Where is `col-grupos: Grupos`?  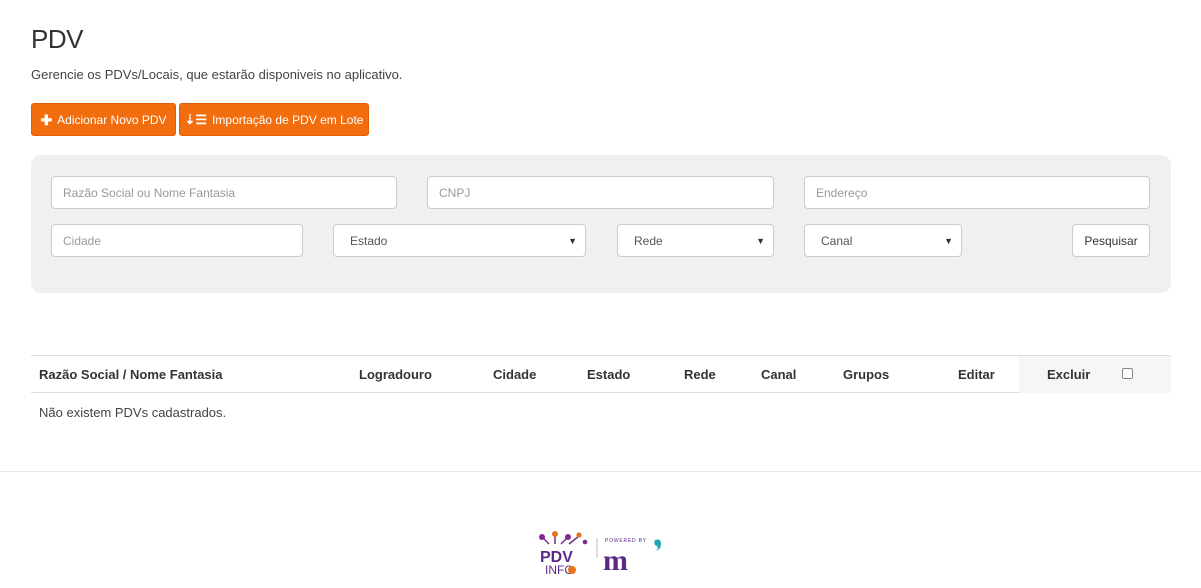
col-grupos: Grupos is located at coordinates (866, 374).